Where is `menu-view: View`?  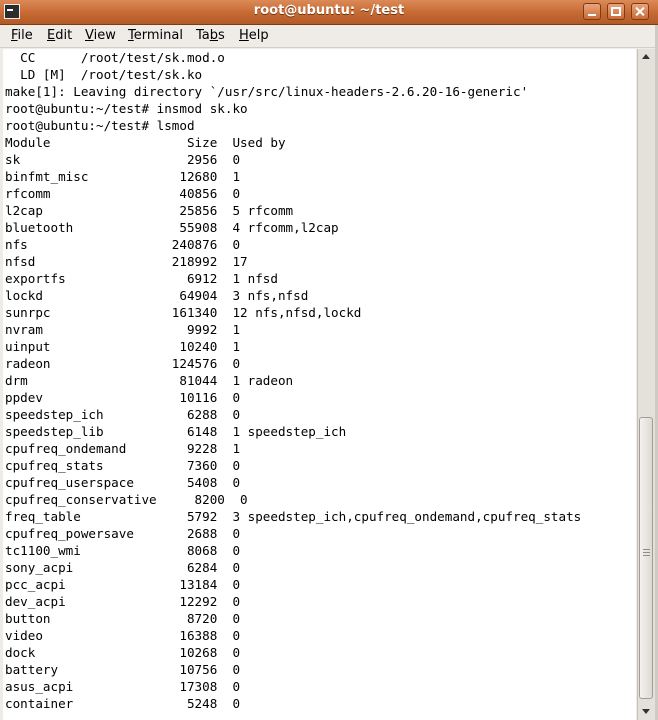
menu-view: View is located at coordinates (100, 35).